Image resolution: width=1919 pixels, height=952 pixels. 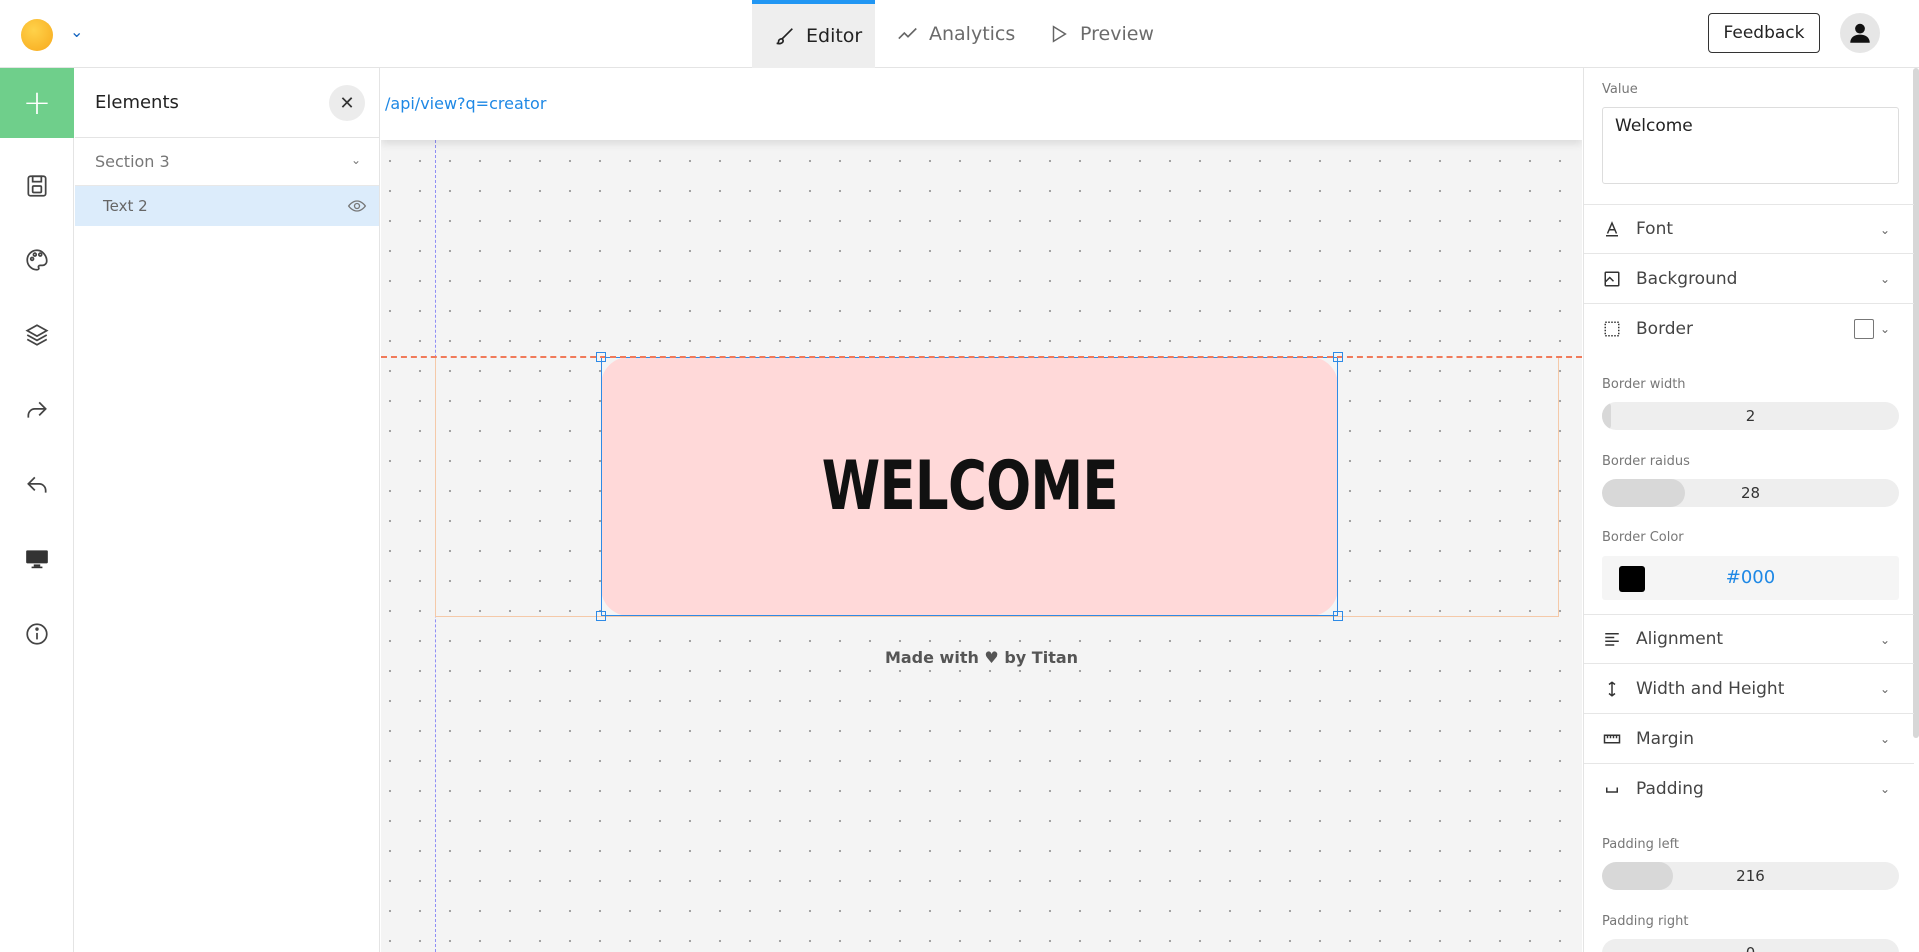 What do you see at coordinates (37, 35) in the screenshot?
I see `logo-icon` at bounding box center [37, 35].